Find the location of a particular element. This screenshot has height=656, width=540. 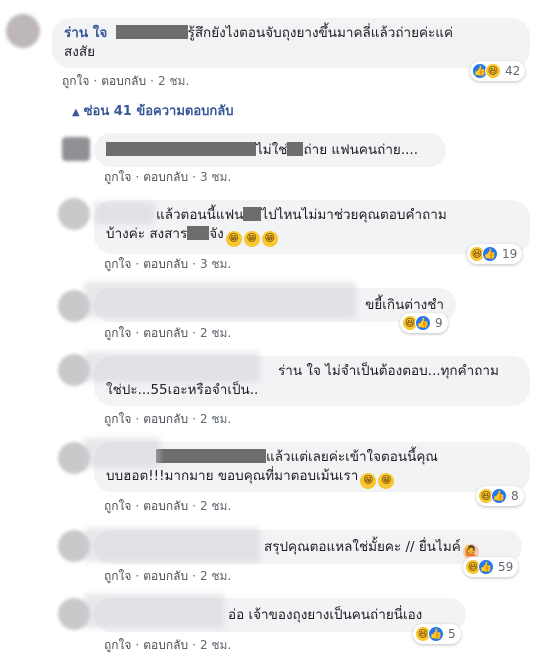

reply-text: ขยี้เกินต่างชำ is located at coordinates (404, 305).